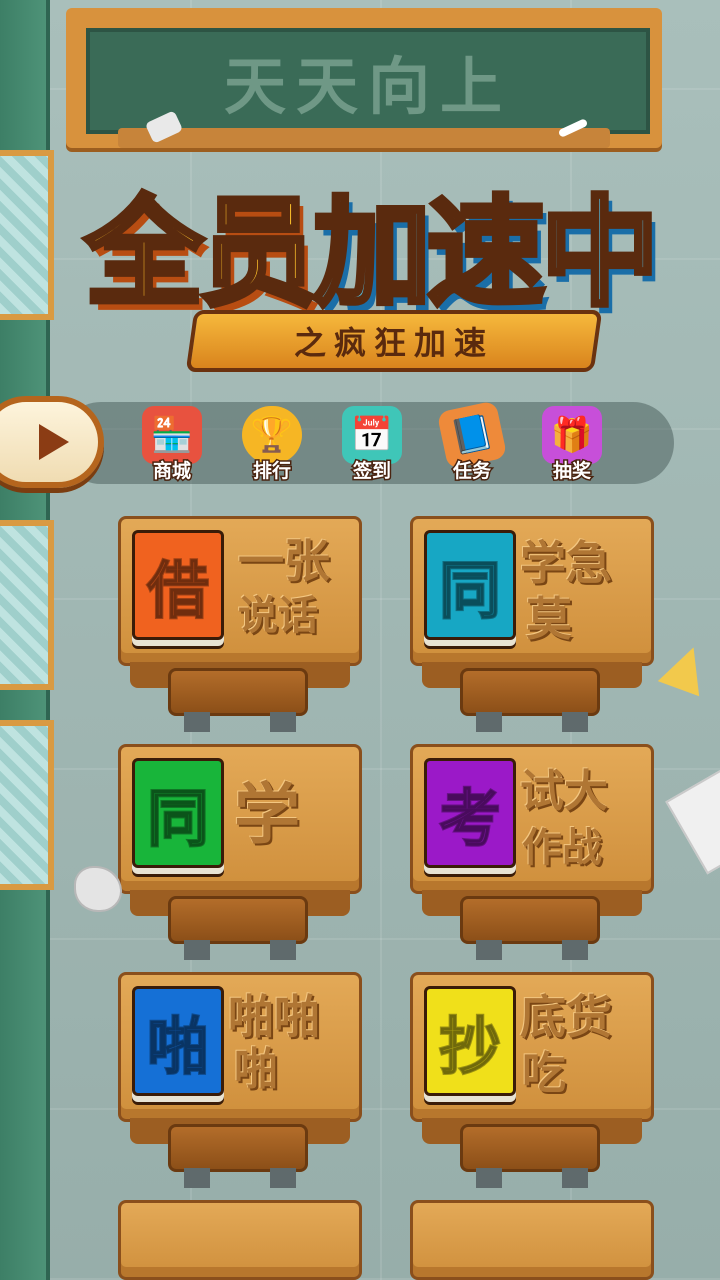 This screenshot has width=720, height=1280. I want to click on carved-text-line1: 一张, so click(284, 561).